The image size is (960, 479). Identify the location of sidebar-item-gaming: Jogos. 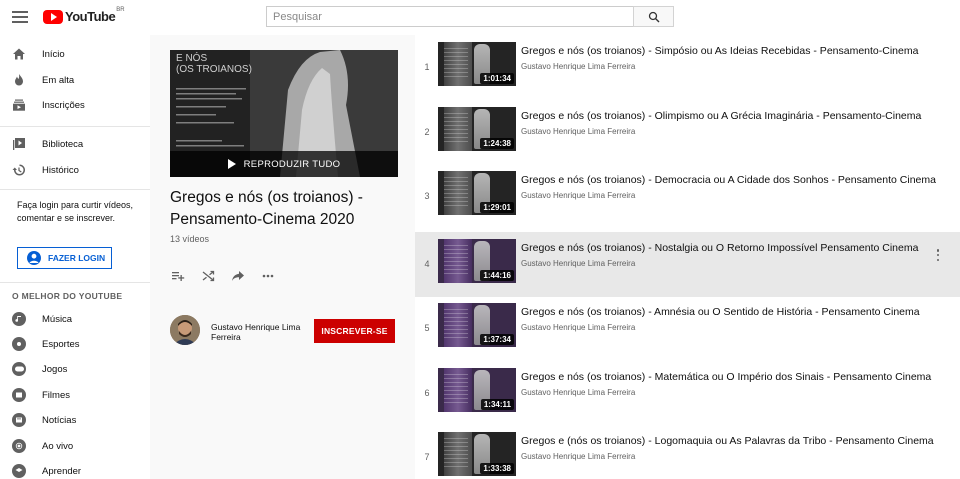
(75, 369).